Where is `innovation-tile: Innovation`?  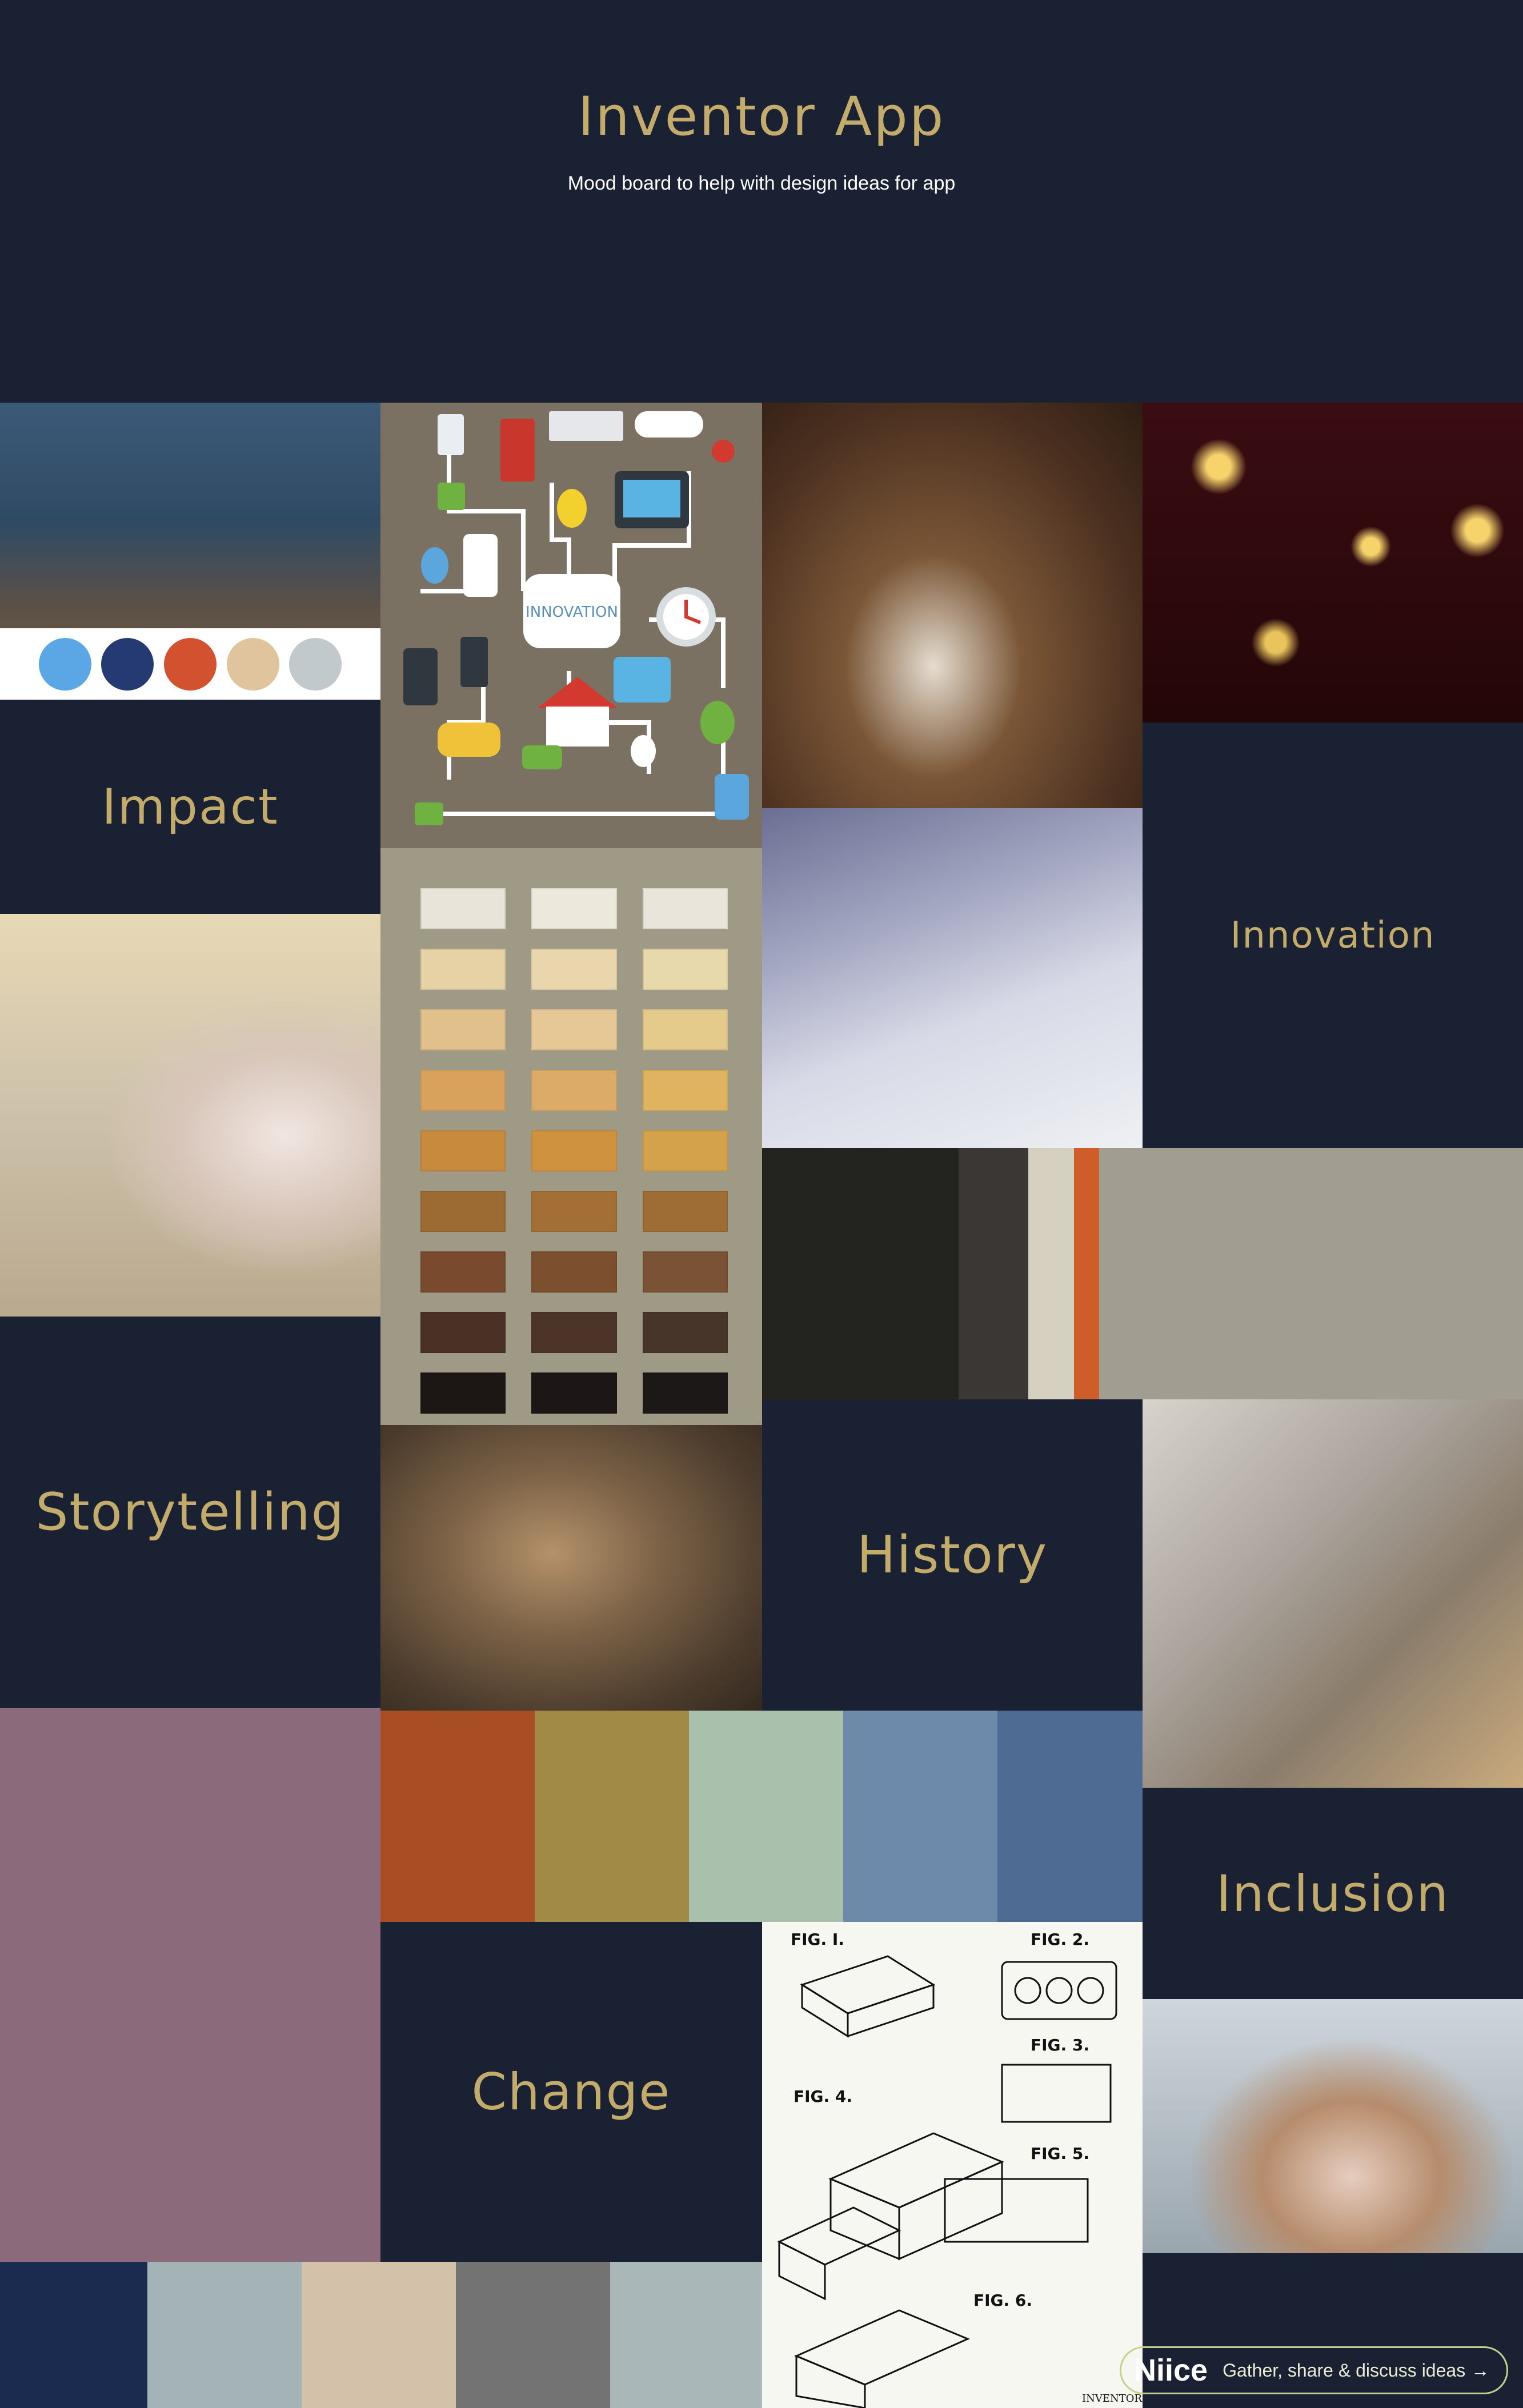
innovation-tile: Innovation is located at coordinates (1333, 936).